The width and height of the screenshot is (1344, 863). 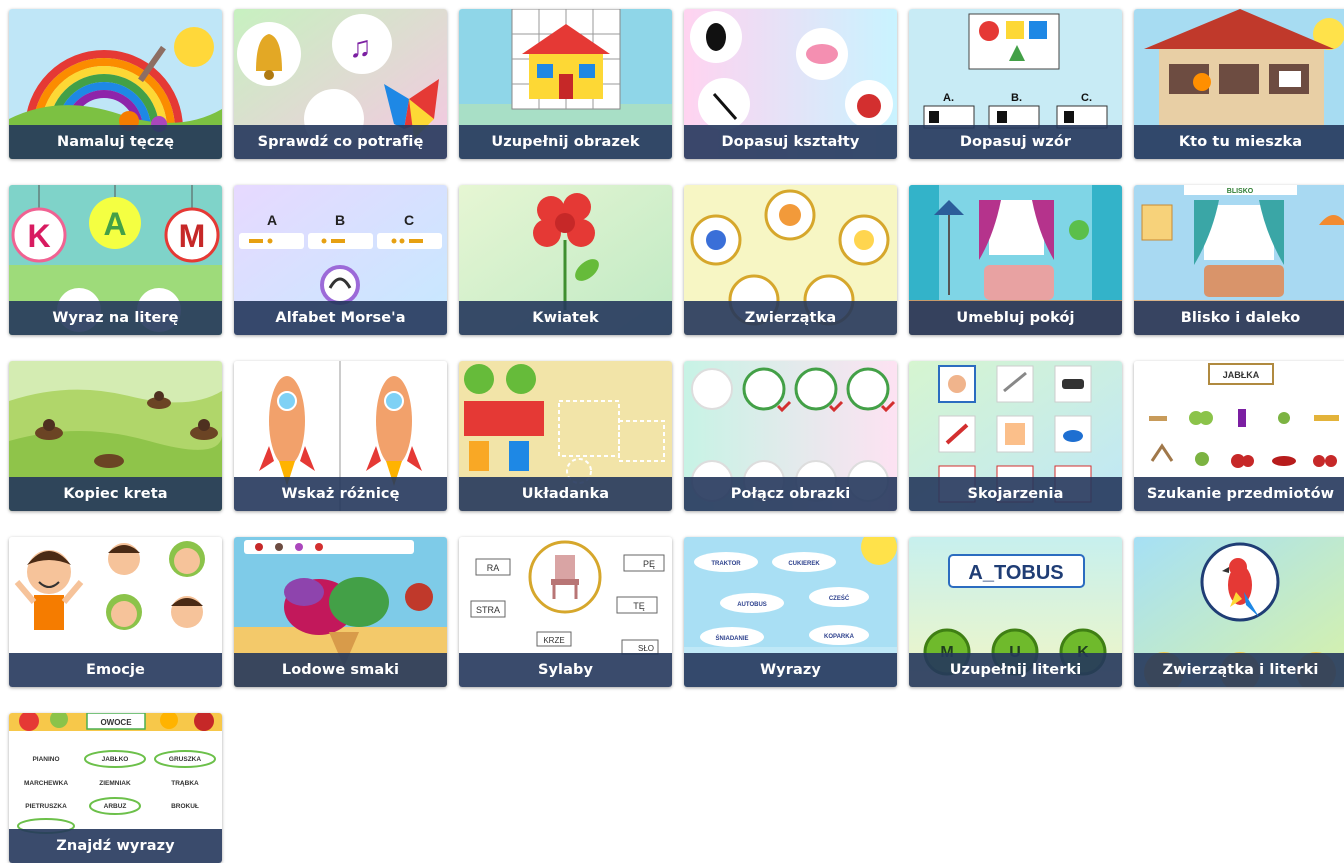 I want to click on game-tile-uzupelnij-literki: A_TOBUS M U K Uzupełnij literki, so click(x=1015, y=612).